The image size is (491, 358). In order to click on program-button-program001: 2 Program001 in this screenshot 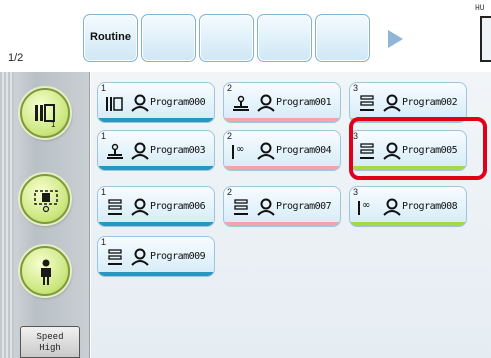, I will do `click(282, 102)`.